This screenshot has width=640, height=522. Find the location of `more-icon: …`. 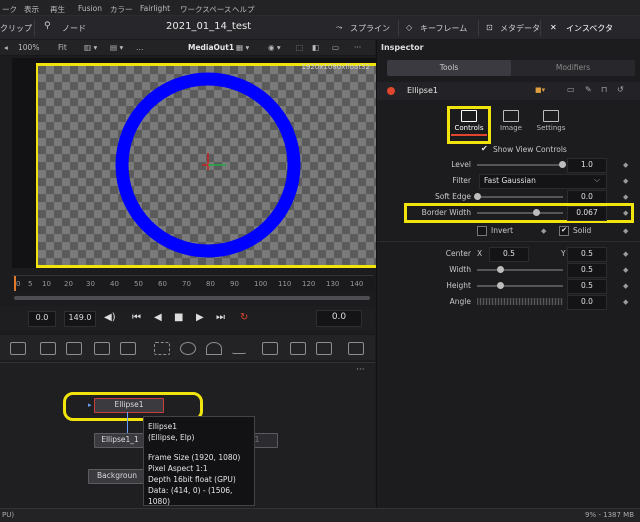

more-icon: … is located at coordinates (140, 47).